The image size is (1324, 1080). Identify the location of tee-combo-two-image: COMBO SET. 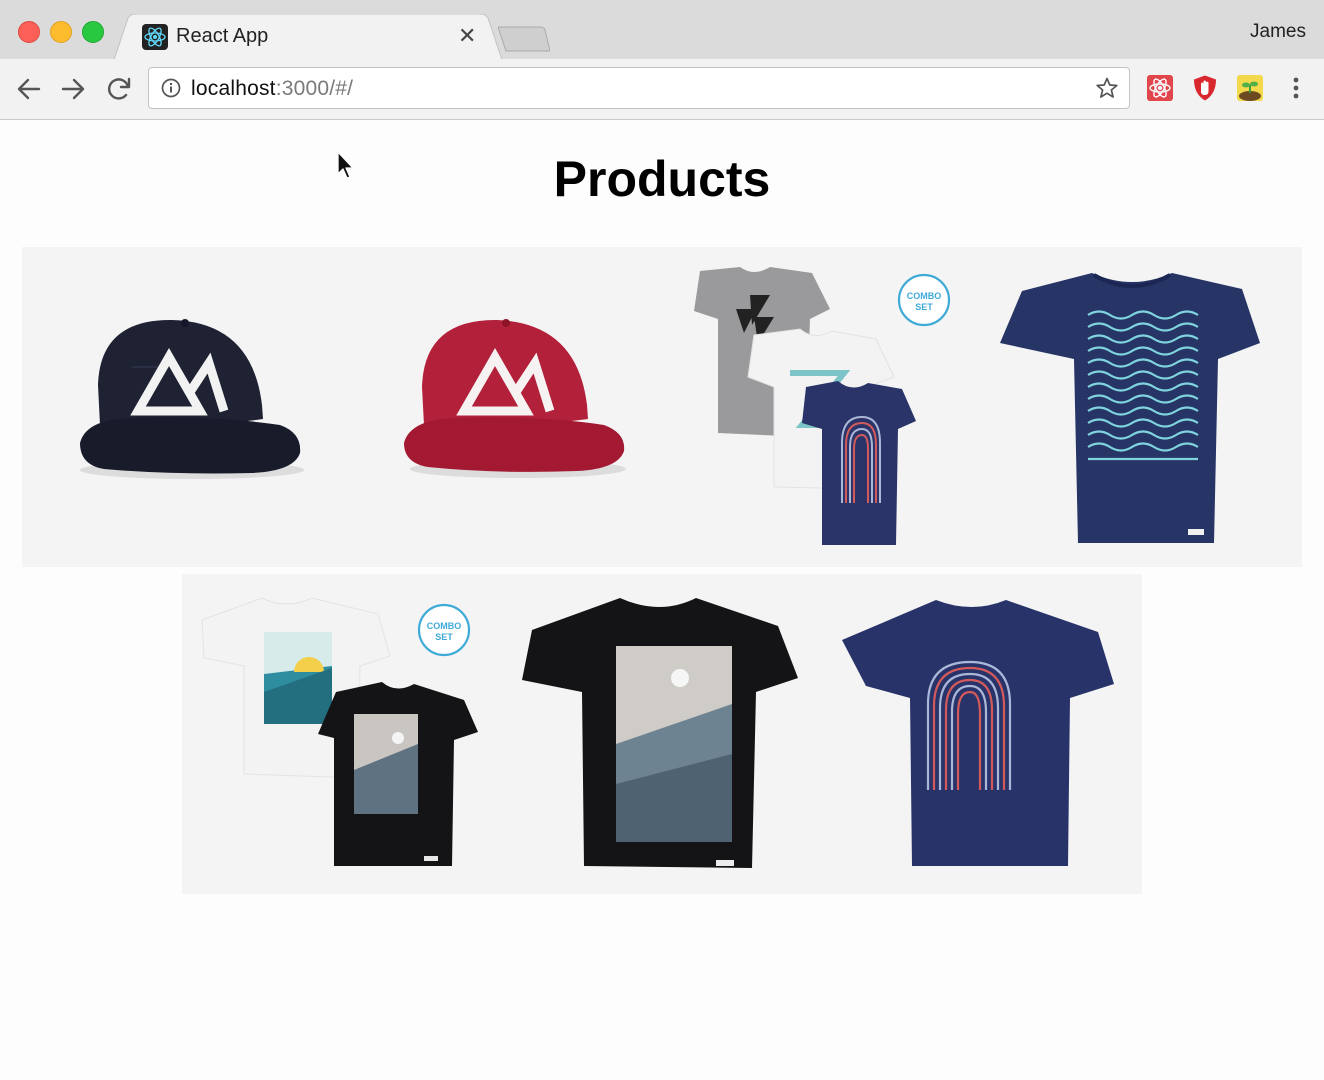
(339, 731).